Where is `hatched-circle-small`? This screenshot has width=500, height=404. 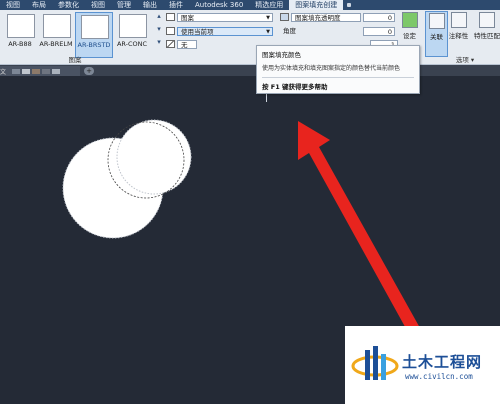 hatched-circle-small is located at coordinates (154, 157).